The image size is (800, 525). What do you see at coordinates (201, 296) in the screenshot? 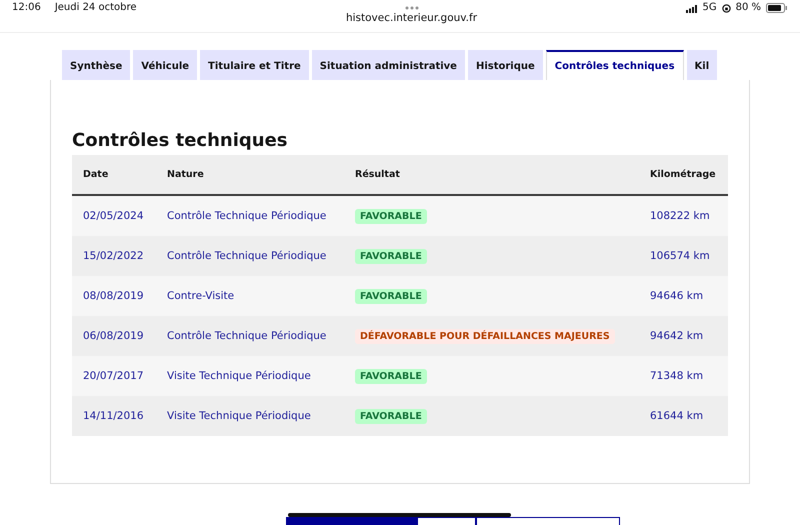
I see `nature-cell-text: Contre-Visite` at bounding box center [201, 296].